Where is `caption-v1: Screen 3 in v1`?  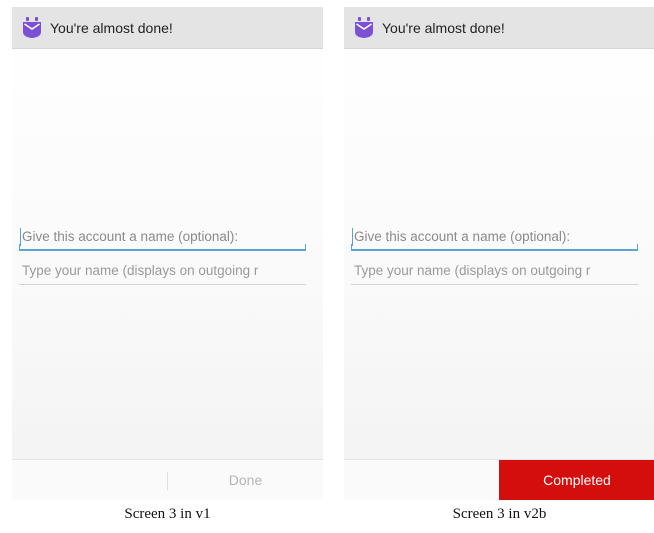
caption-v1: Screen 3 in v1 is located at coordinates (167, 514).